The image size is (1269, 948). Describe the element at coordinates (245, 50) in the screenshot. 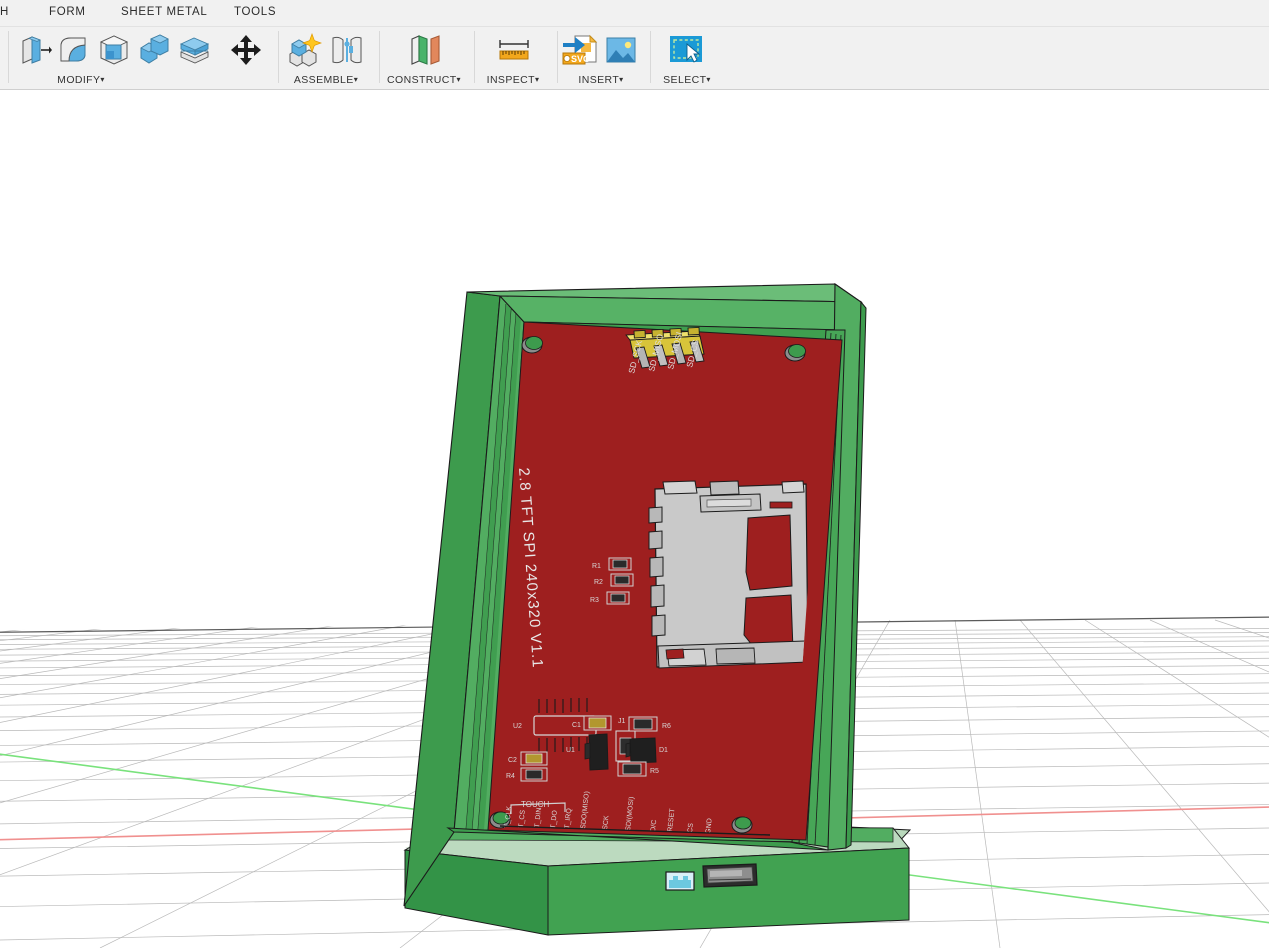

I see `move-copy-icon` at that location.